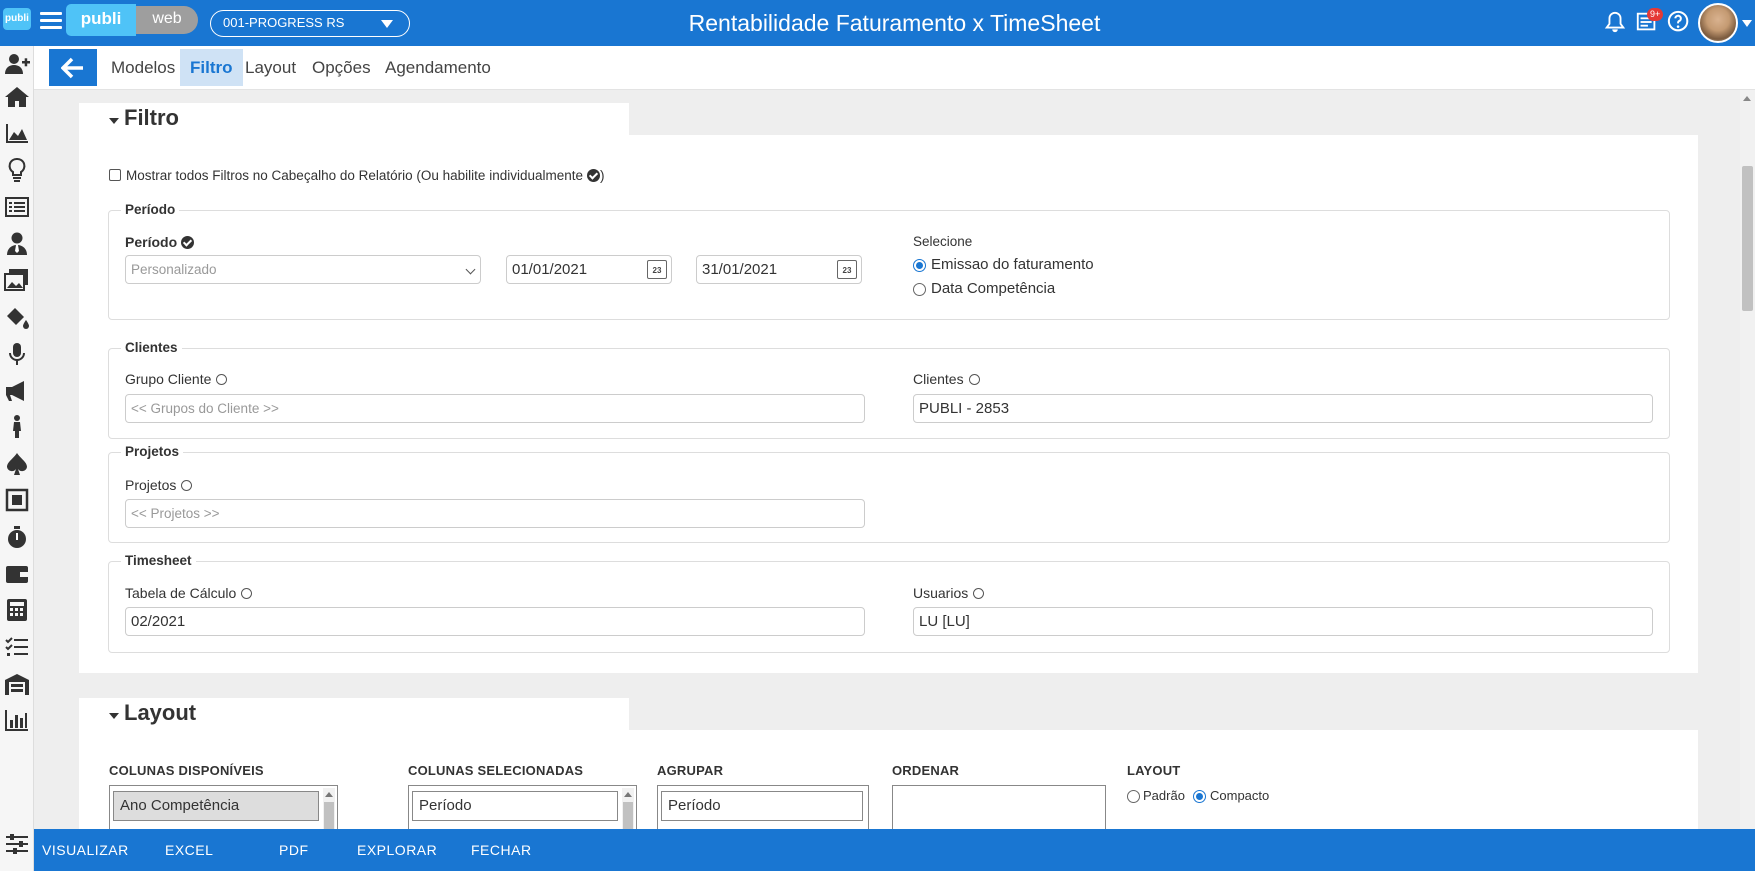 The width and height of the screenshot is (1755, 871). What do you see at coordinates (341, 67) in the screenshot?
I see `tab-opcoes: Opções` at bounding box center [341, 67].